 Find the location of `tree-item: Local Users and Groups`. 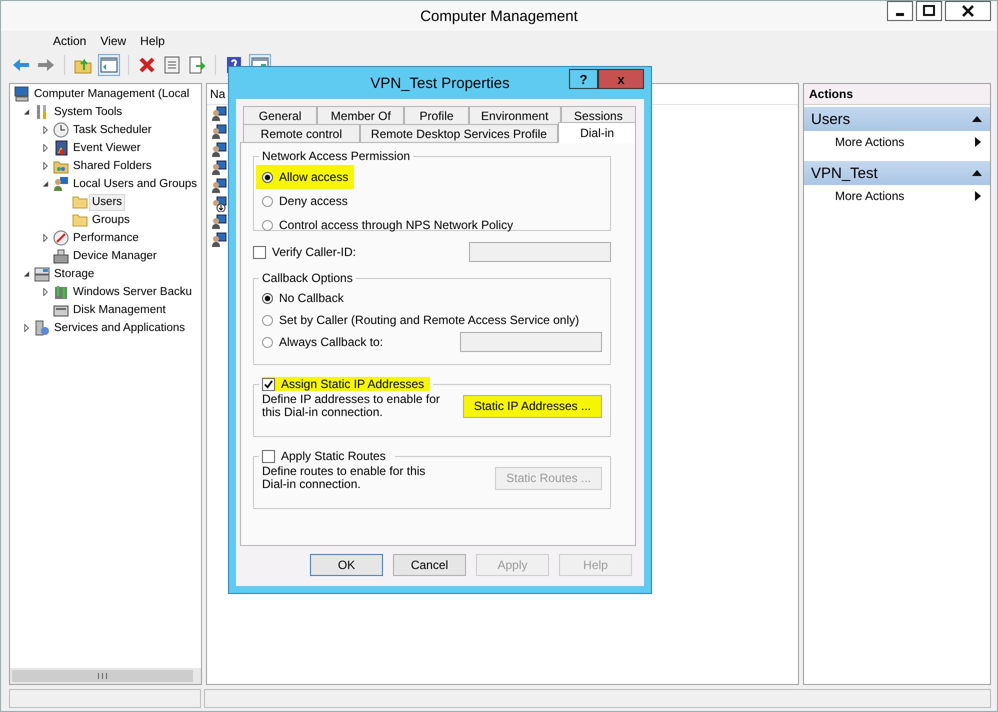

tree-item: Local Users and Groups is located at coordinates (135, 184).